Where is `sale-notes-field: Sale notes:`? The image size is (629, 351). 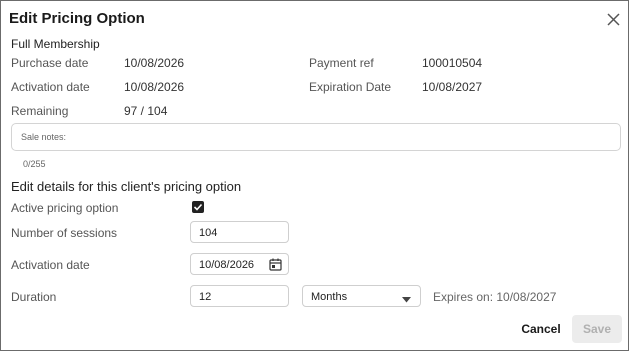
sale-notes-field: Sale notes: is located at coordinates (316, 137).